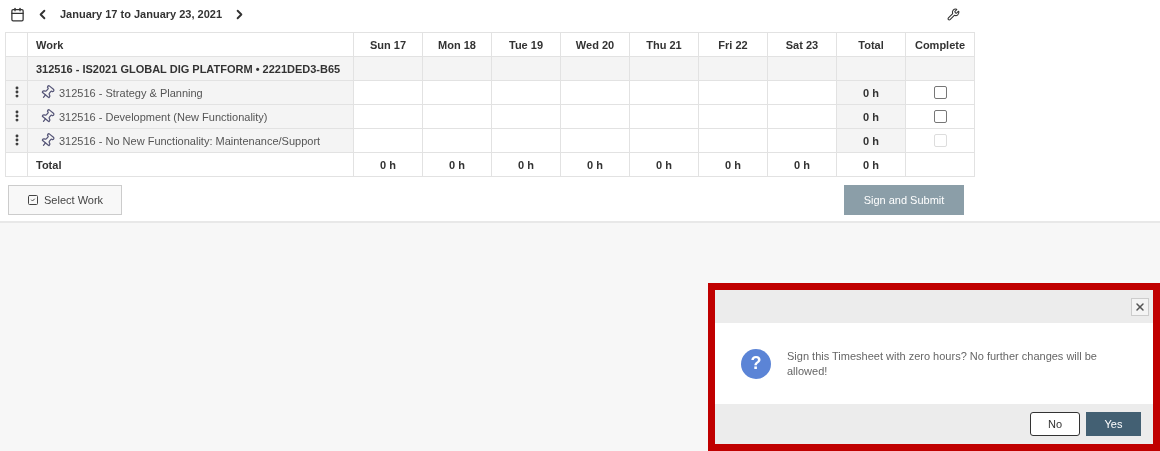 The image size is (1160, 451). Describe the element at coordinates (65, 200) in the screenshot. I see `select-work-button: Select Work` at that location.